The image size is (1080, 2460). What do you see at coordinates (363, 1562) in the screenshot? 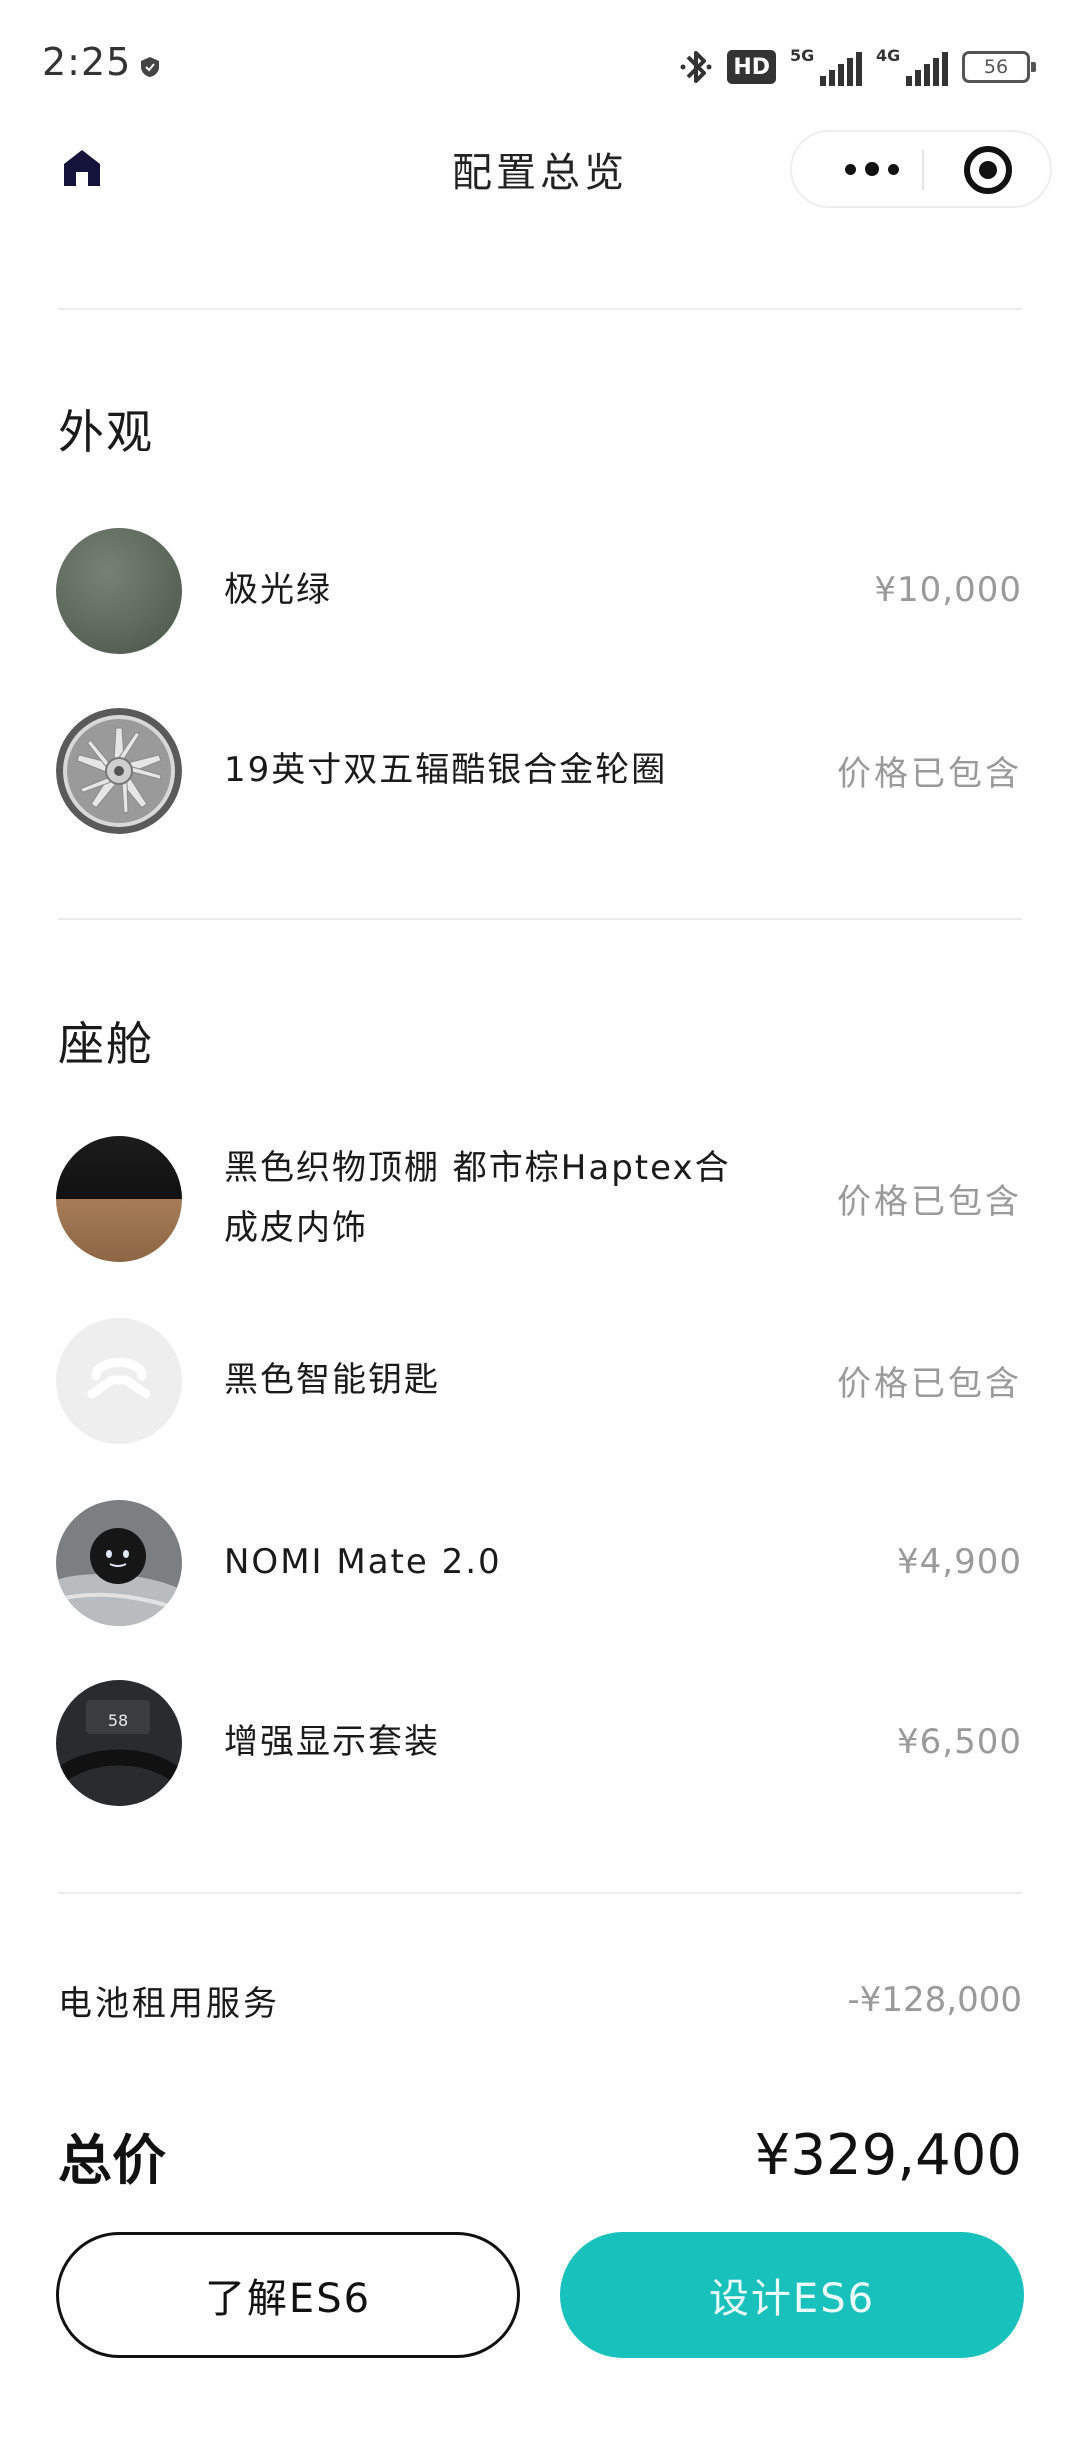
I see `item-name: NOMI Mate 2.0` at bounding box center [363, 1562].